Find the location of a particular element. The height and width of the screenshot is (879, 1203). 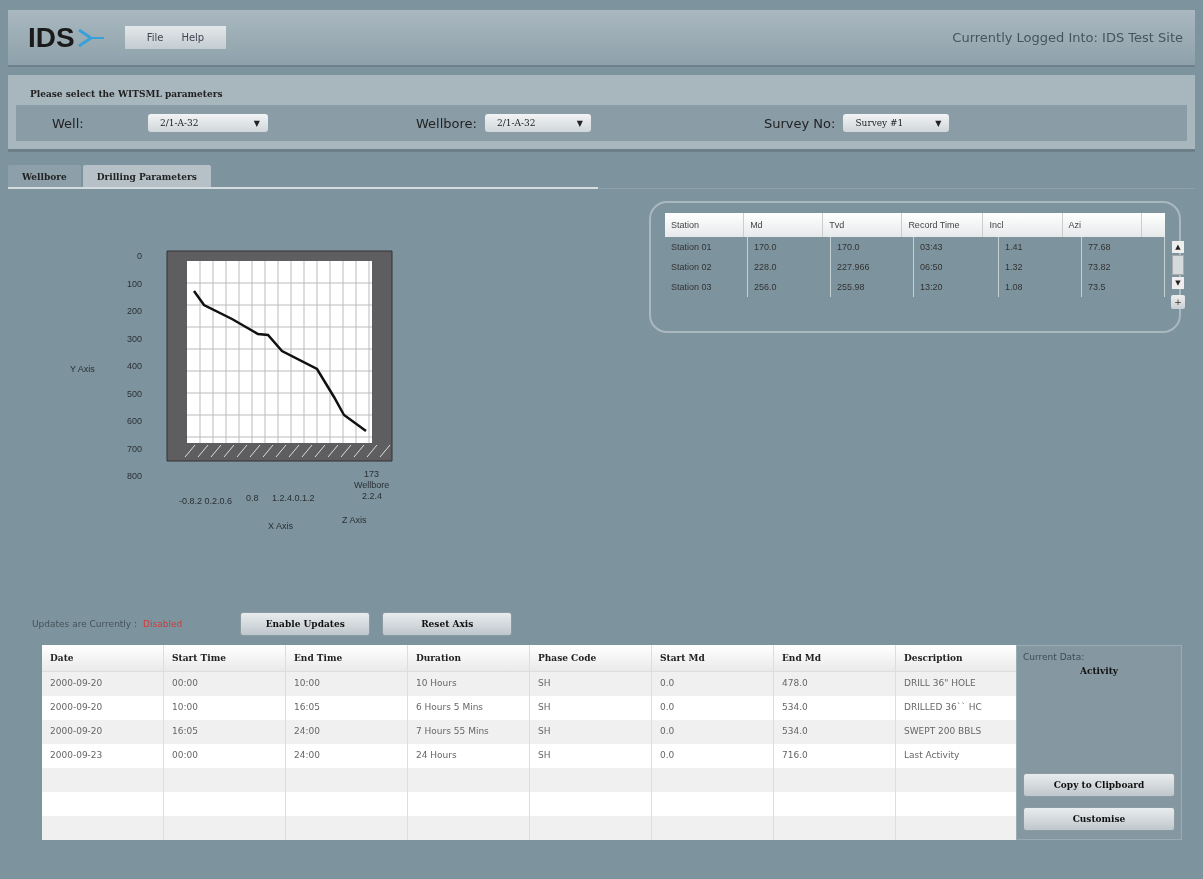

axis-tick-label: 0 is located at coordinates (139, 256).